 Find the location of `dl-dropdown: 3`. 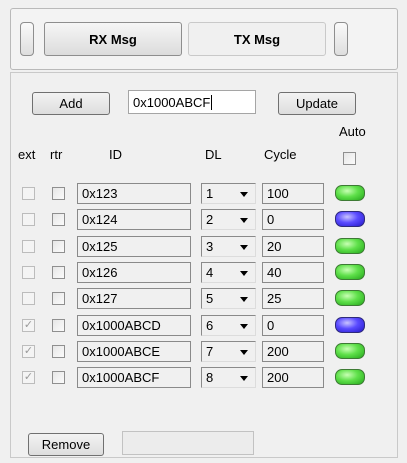

dl-dropdown: 3 is located at coordinates (228, 246).